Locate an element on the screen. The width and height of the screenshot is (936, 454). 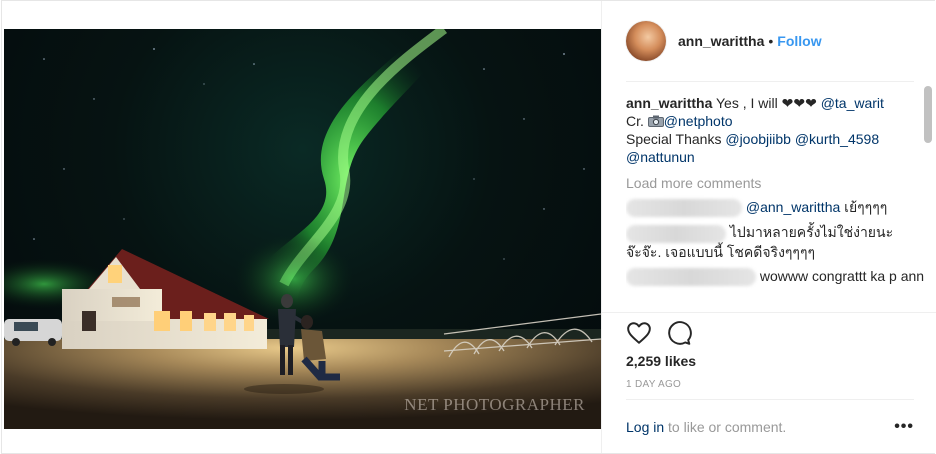
login-prompt-text: to like or comment. is located at coordinates (725, 427).